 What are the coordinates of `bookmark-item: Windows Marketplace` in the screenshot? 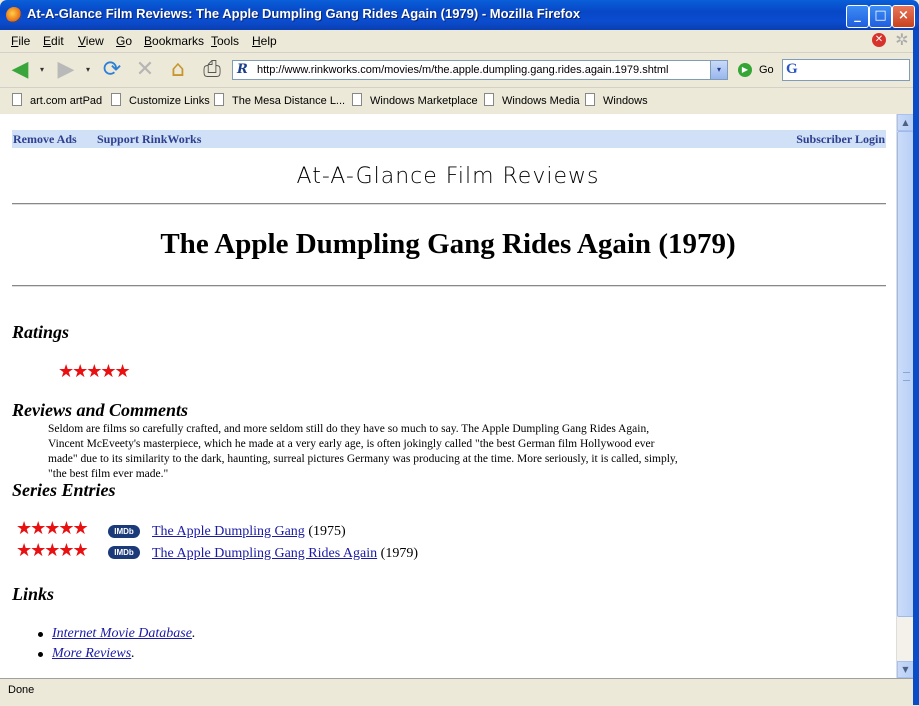 It's located at (424, 101).